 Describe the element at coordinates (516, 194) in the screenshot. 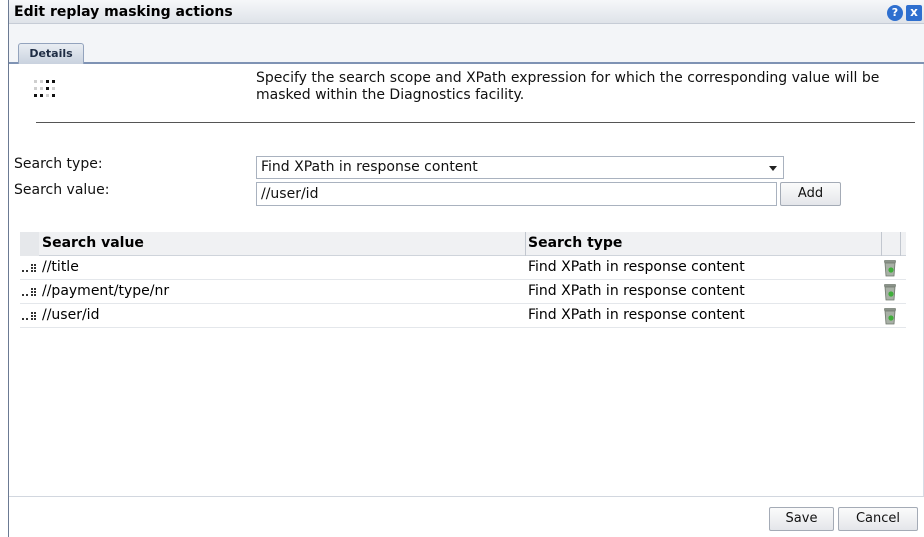

I see `search-value-input: //user/id` at that location.